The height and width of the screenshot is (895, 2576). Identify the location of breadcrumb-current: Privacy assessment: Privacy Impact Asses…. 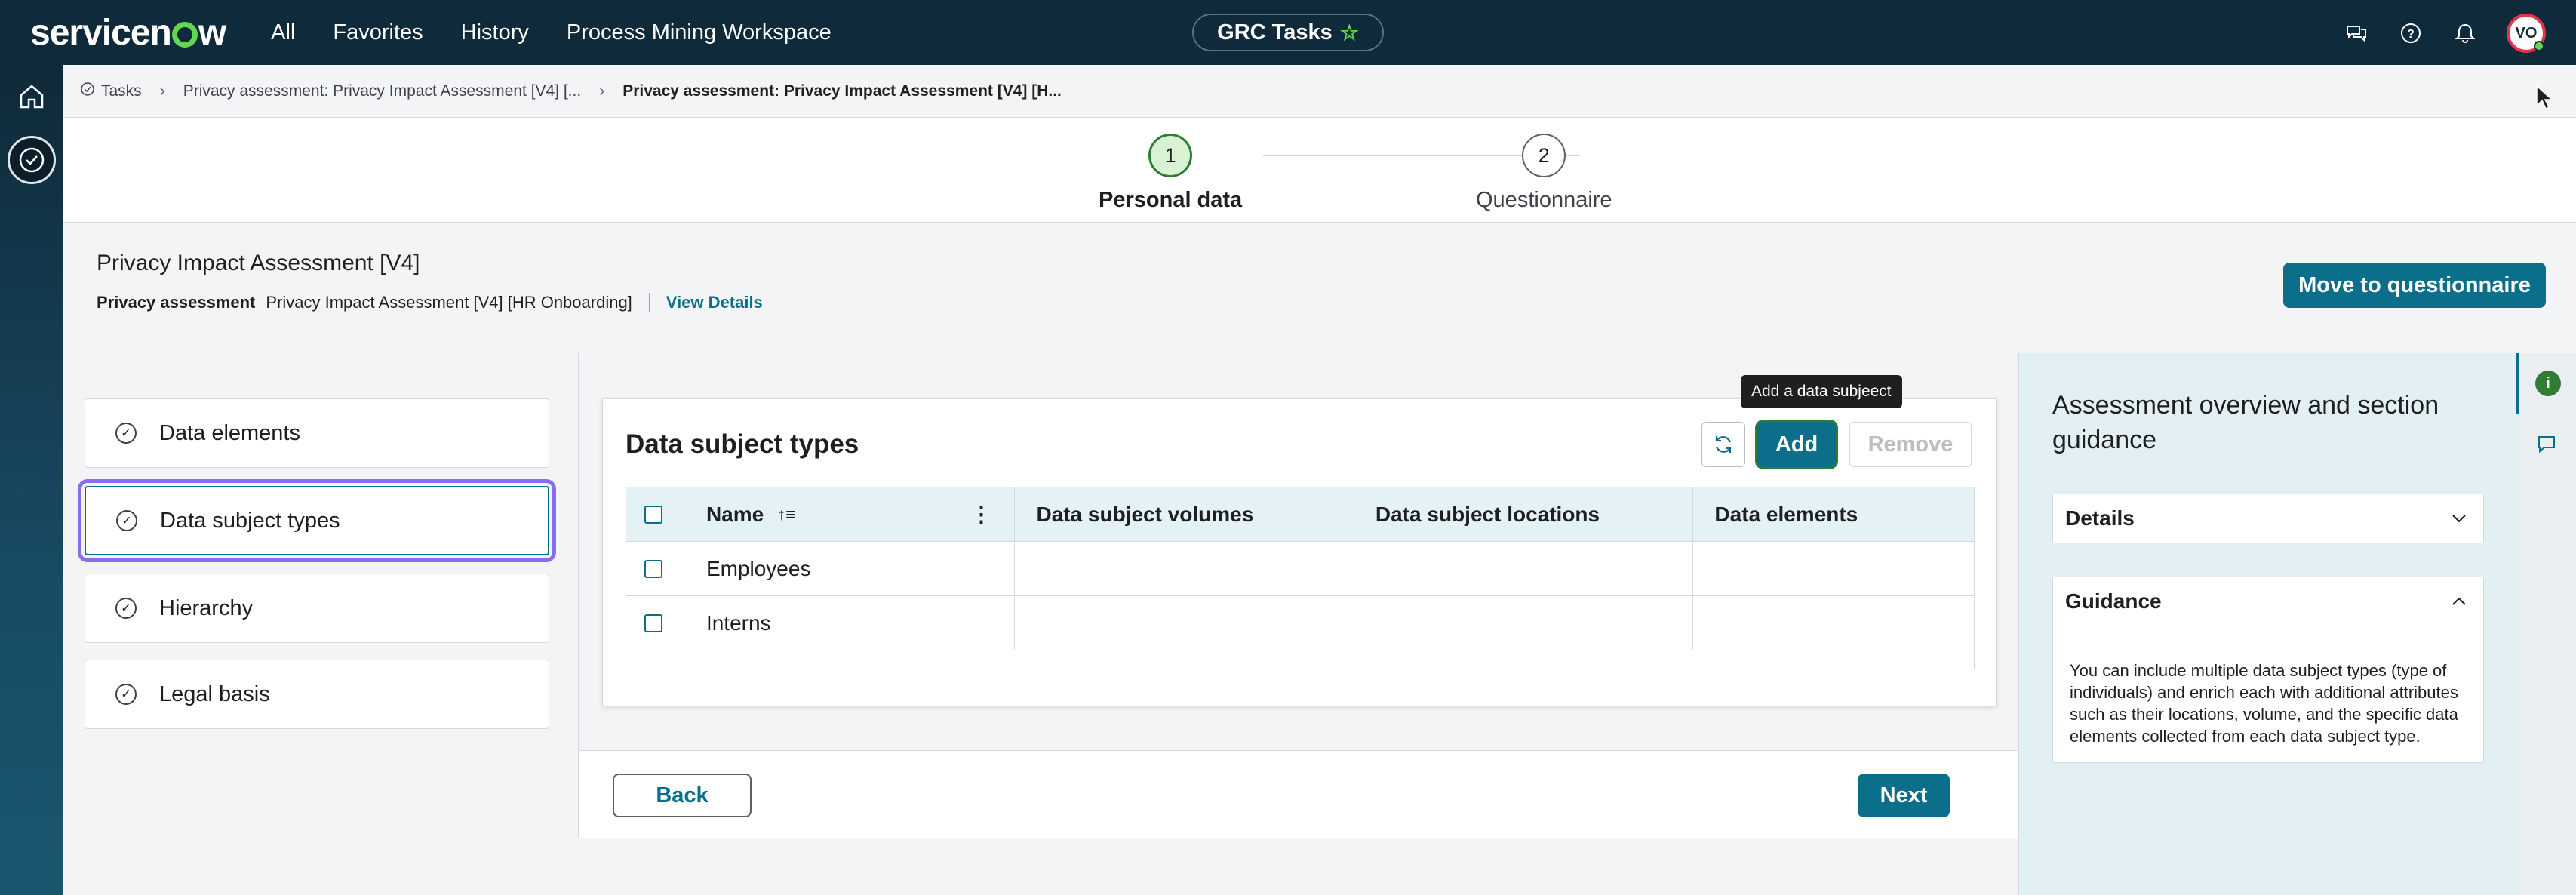
(842, 91).